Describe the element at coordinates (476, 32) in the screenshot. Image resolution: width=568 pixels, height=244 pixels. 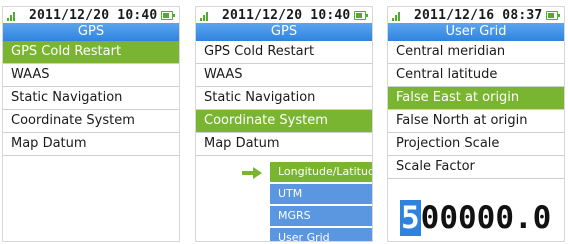
I see `title-bar: User Grid` at that location.